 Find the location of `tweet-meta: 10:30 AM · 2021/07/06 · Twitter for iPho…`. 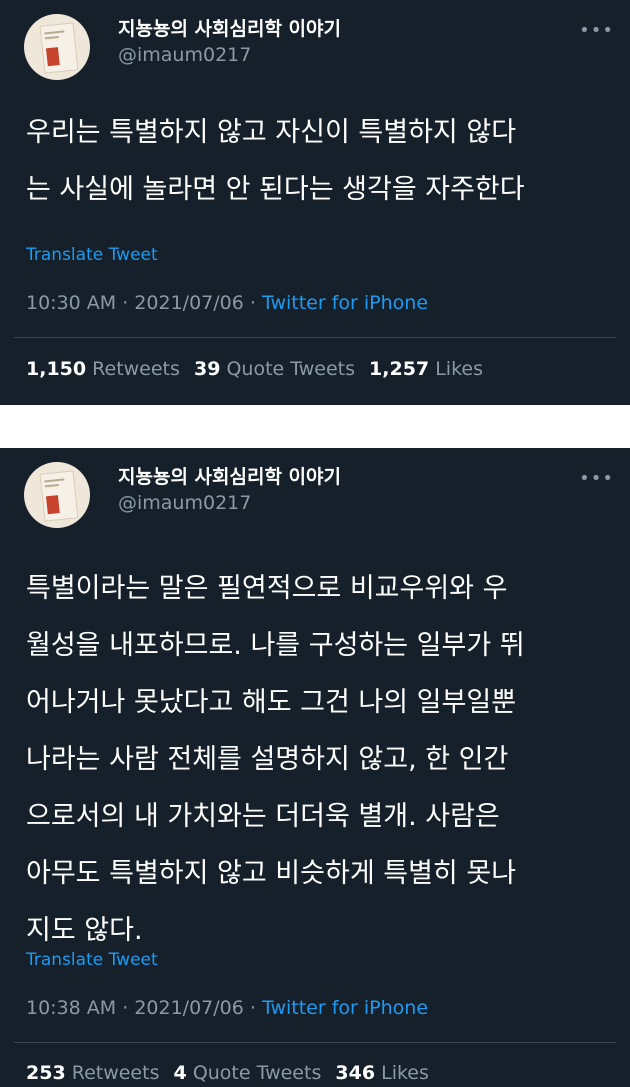

tweet-meta: 10:30 AM · 2021/07/06 · Twitter for iPho… is located at coordinates (227, 303).